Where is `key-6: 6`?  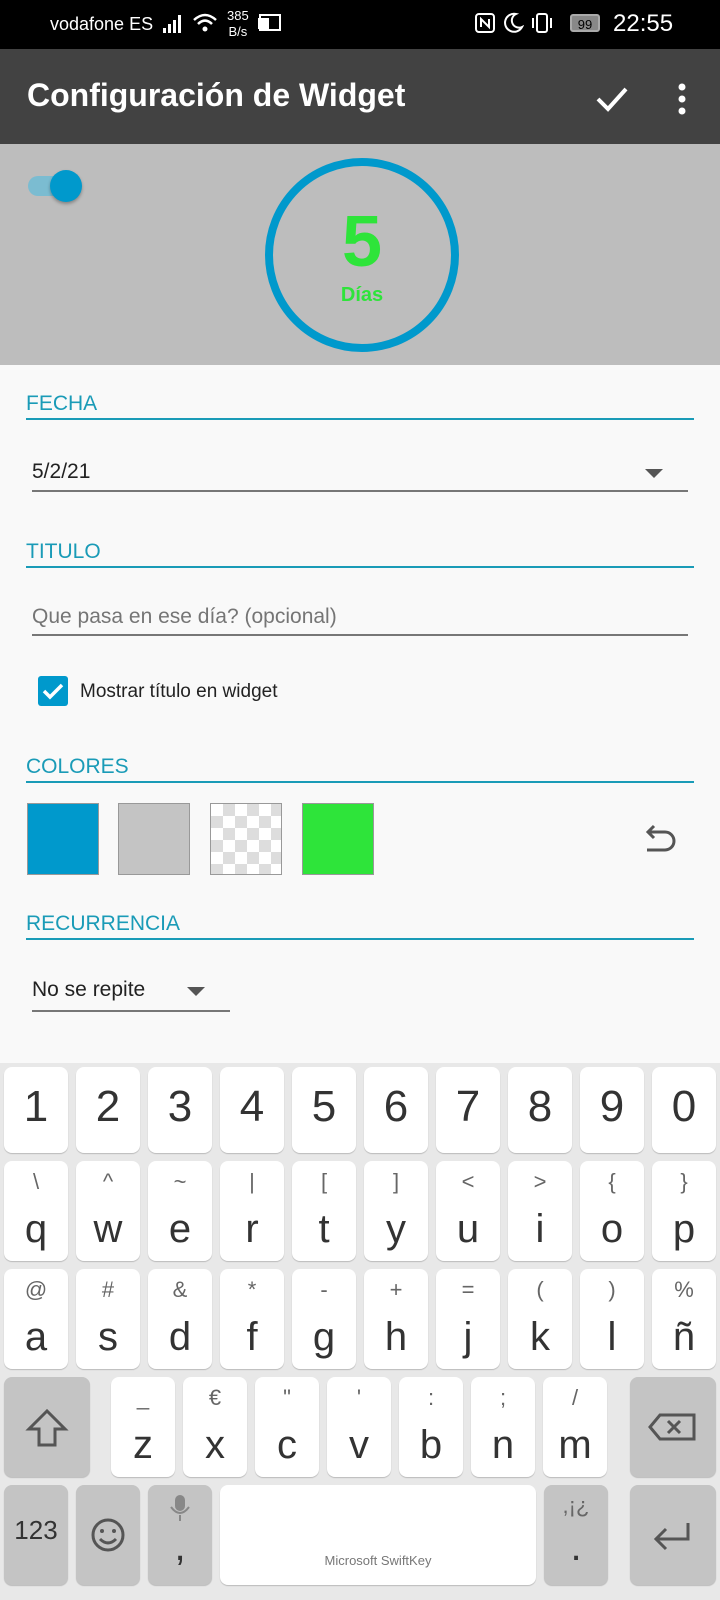 key-6: 6 is located at coordinates (396, 1110).